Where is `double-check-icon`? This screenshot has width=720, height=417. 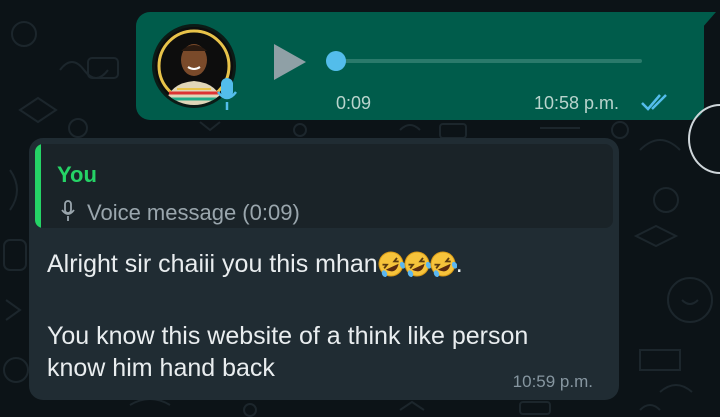 double-check-icon is located at coordinates (654, 102).